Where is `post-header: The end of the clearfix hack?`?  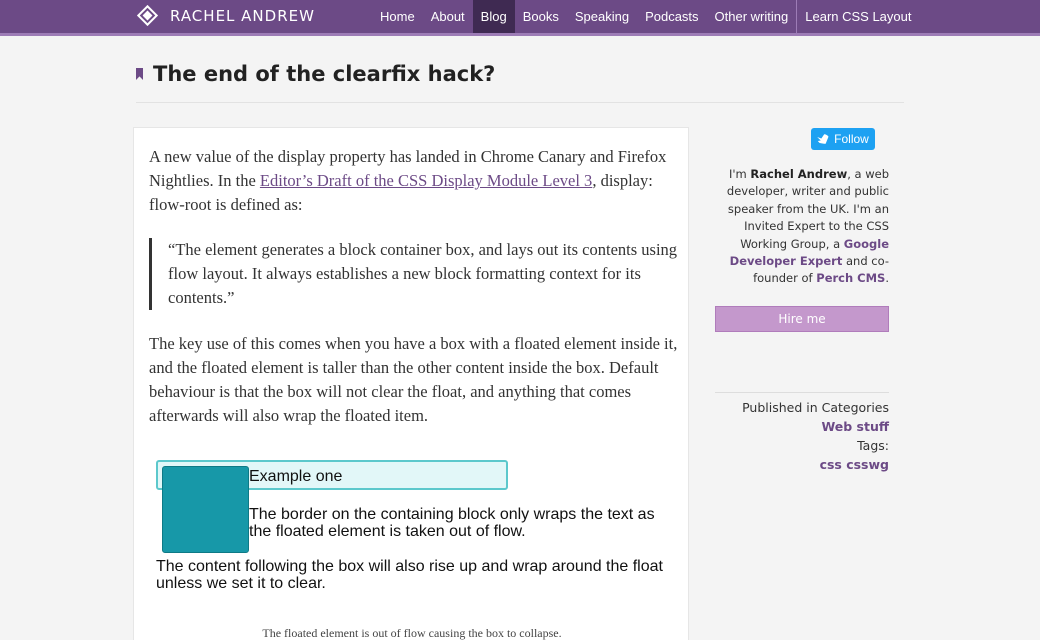 post-header: The end of the clearfix hack? is located at coordinates (315, 74).